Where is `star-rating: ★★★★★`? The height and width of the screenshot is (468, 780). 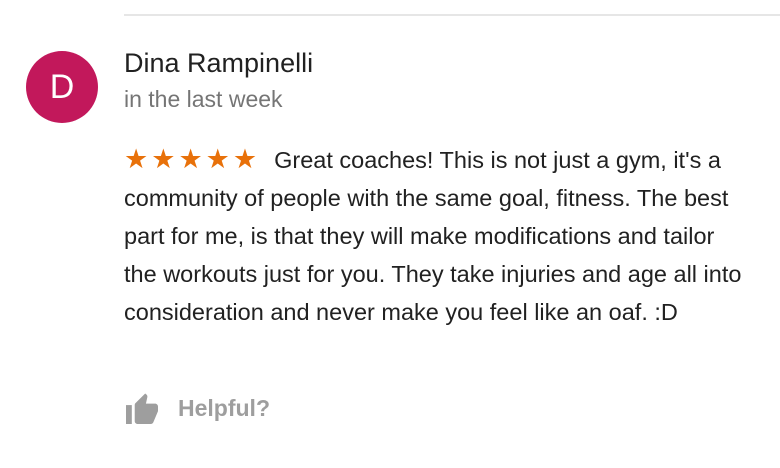
star-rating: ★★★★★ is located at coordinates (192, 160).